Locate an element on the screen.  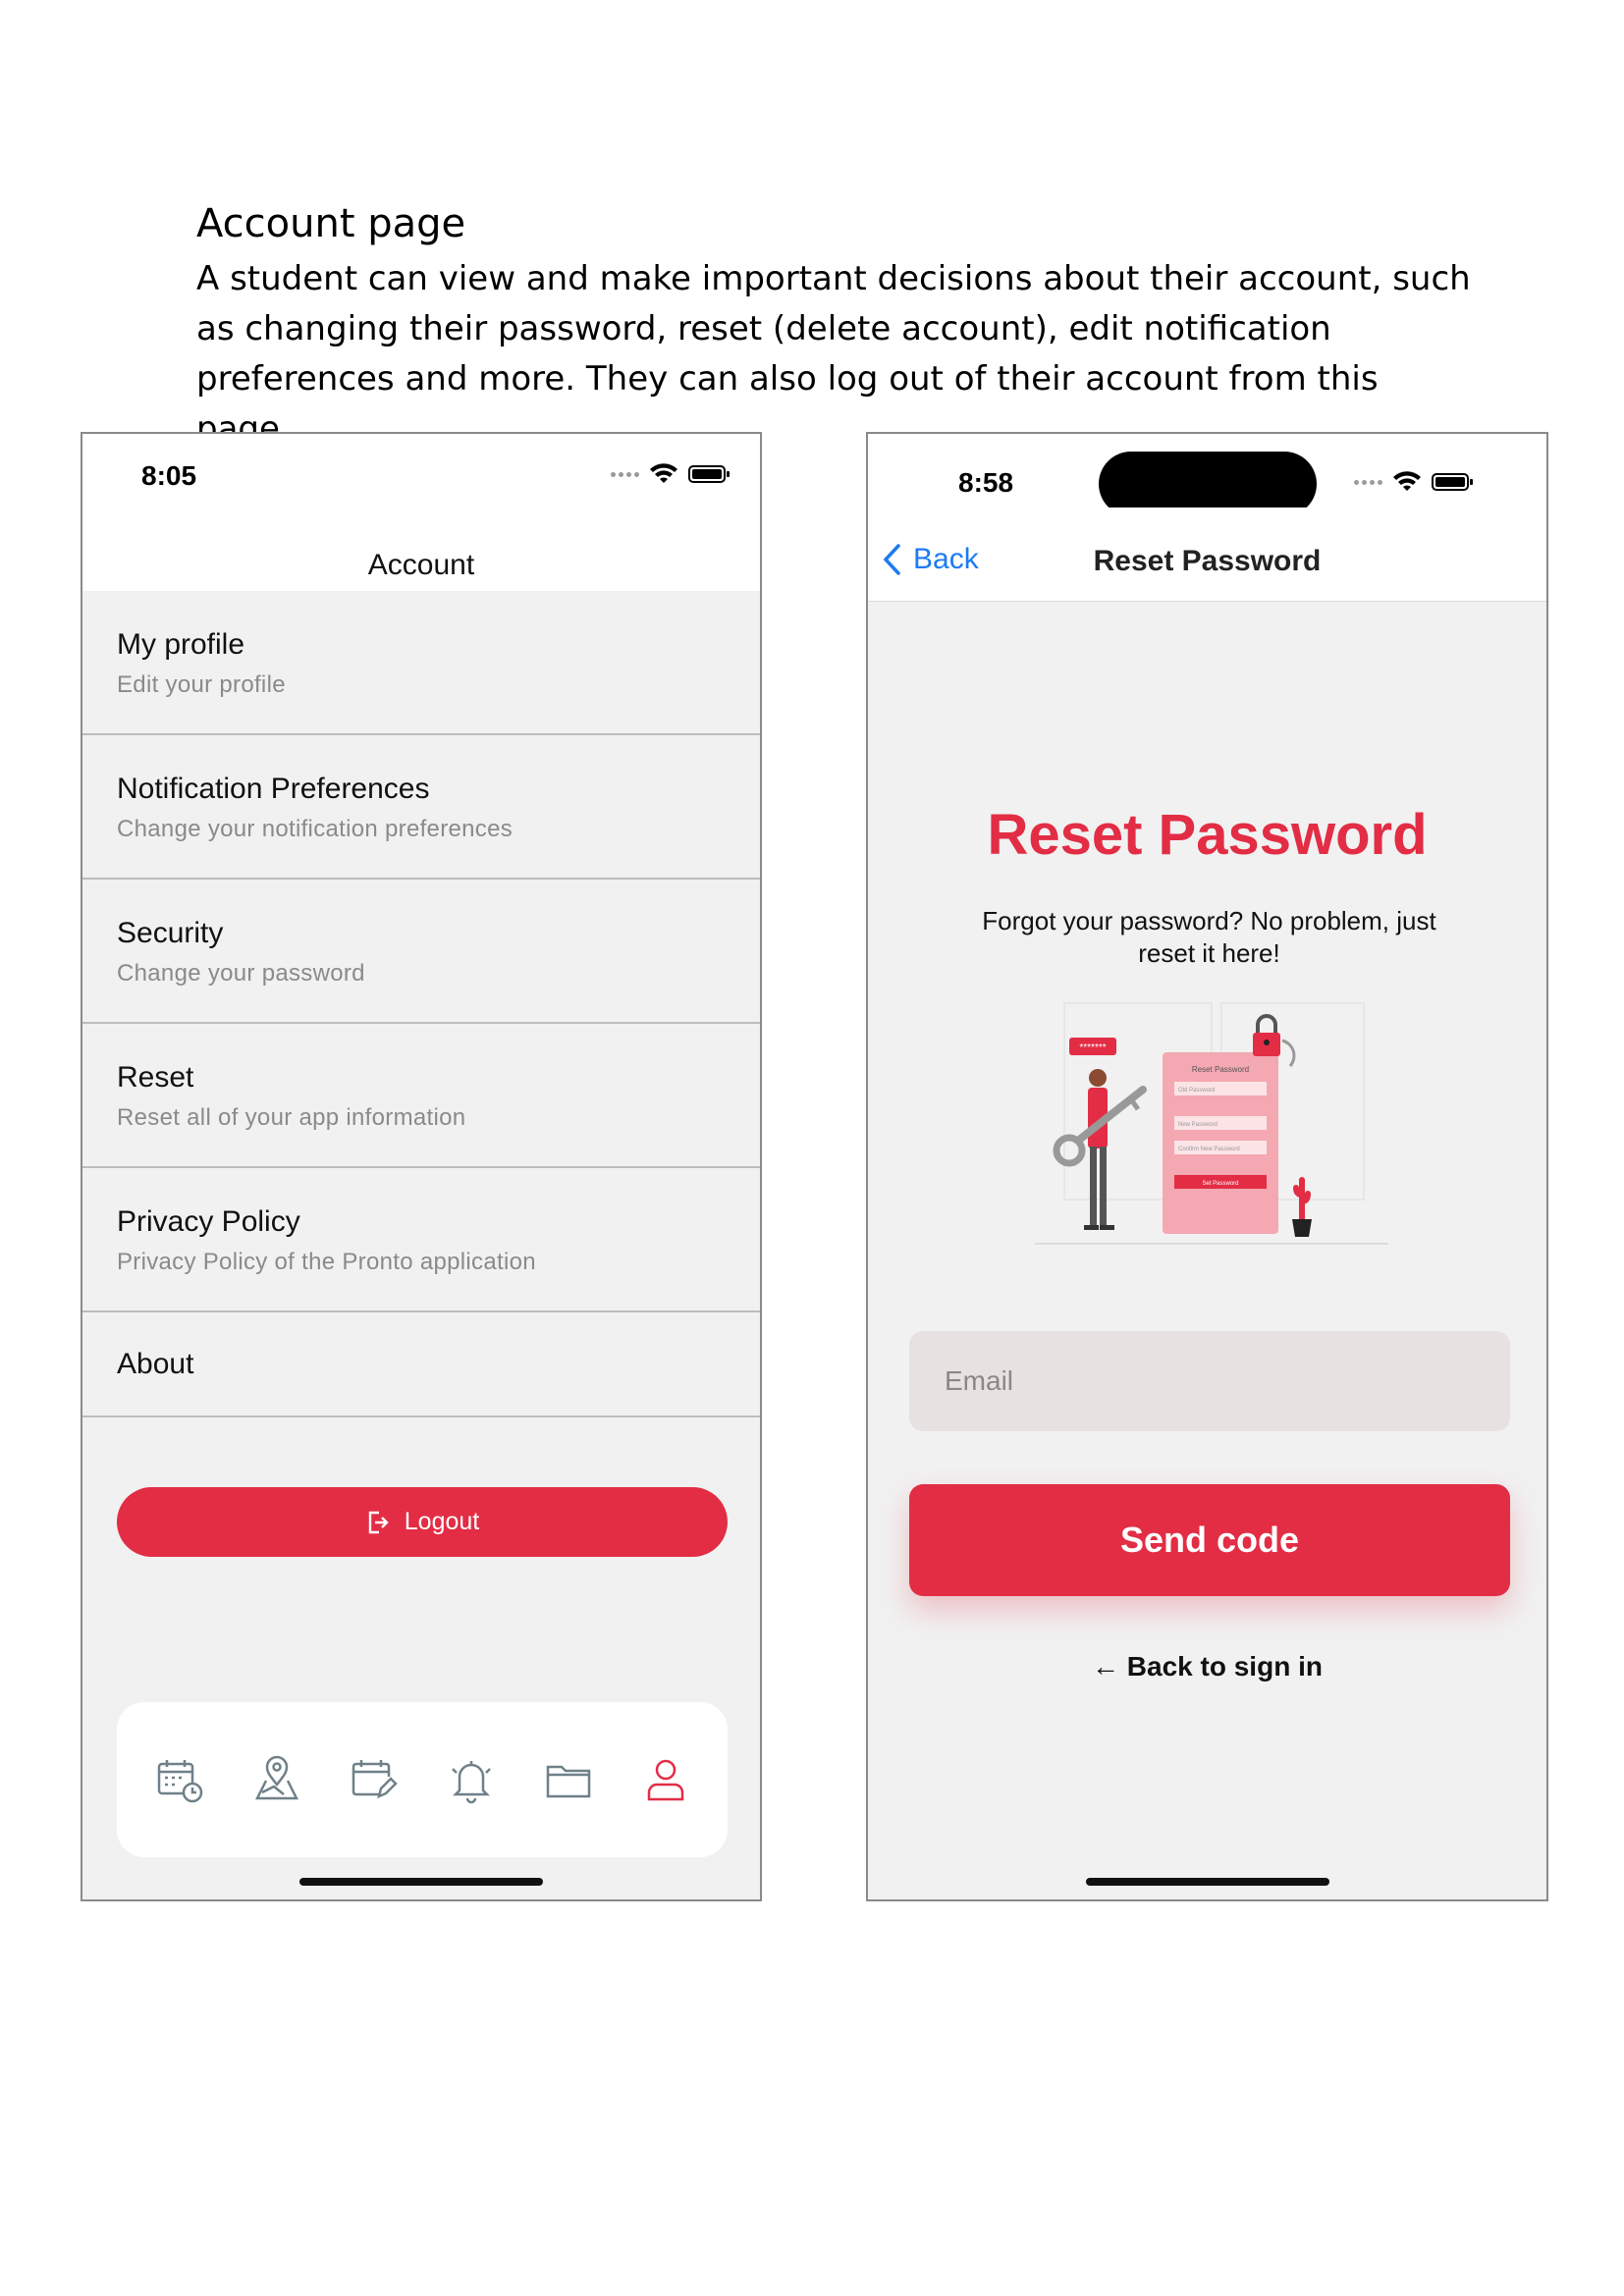
user-icon is located at coordinates (665, 1779).